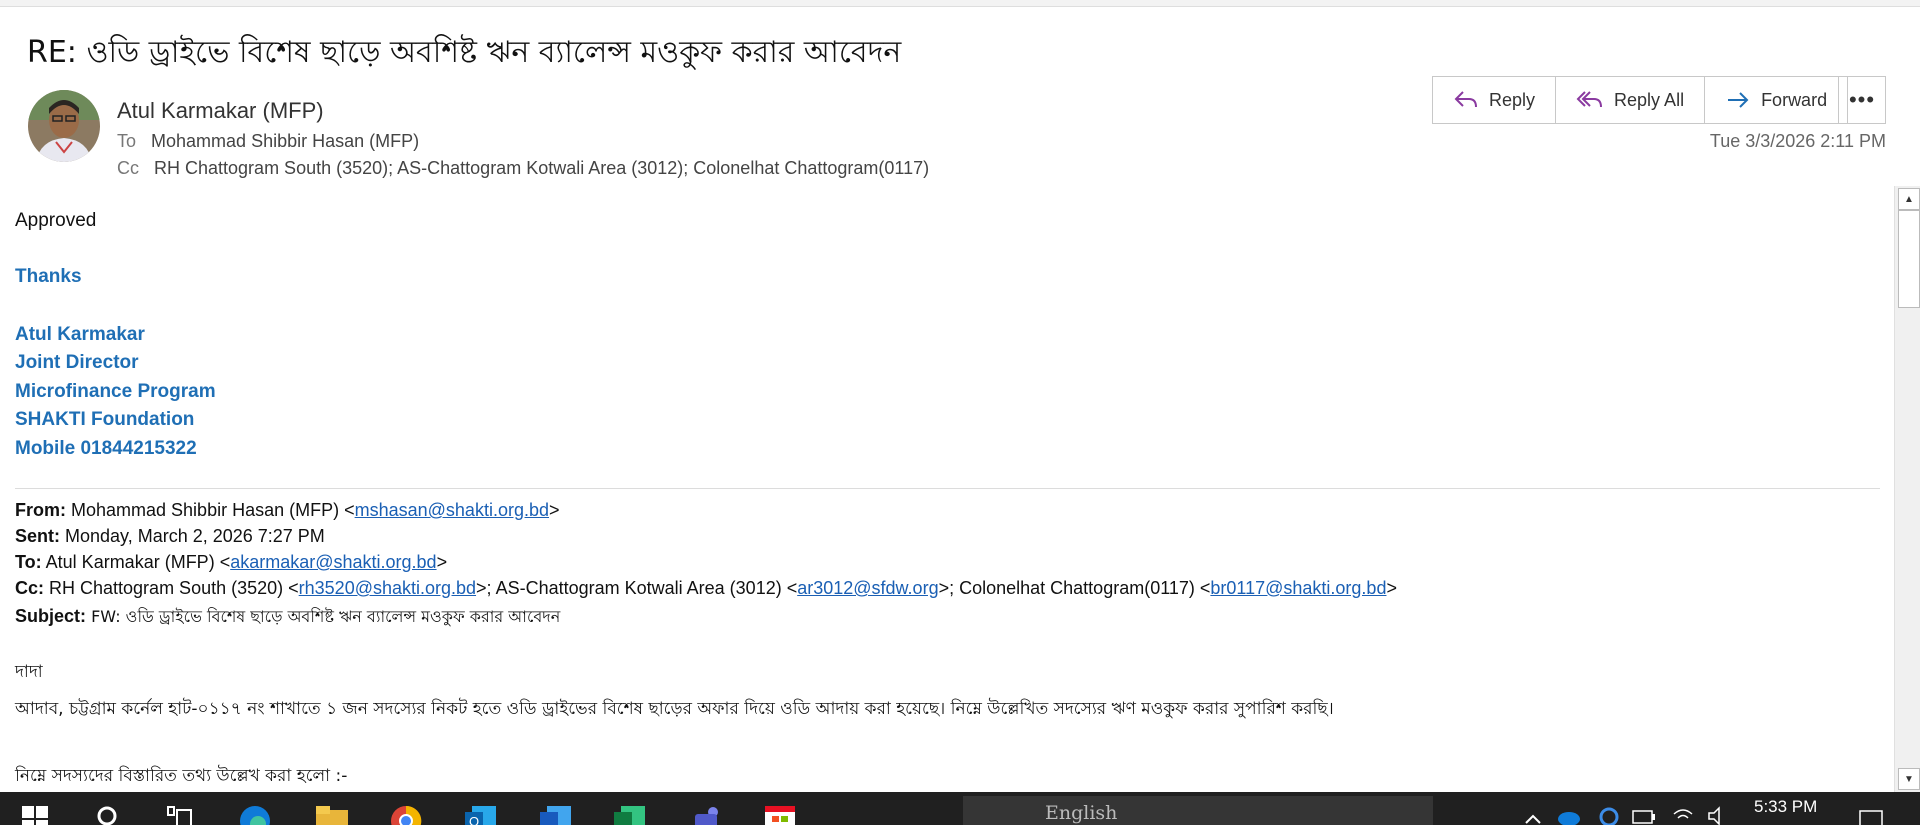 This screenshot has height=825, width=1920. What do you see at coordinates (1907, 489) in the screenshot?
I see `vertical-scrollbar: ▲ ▼` at bounding box center [1907, 489].